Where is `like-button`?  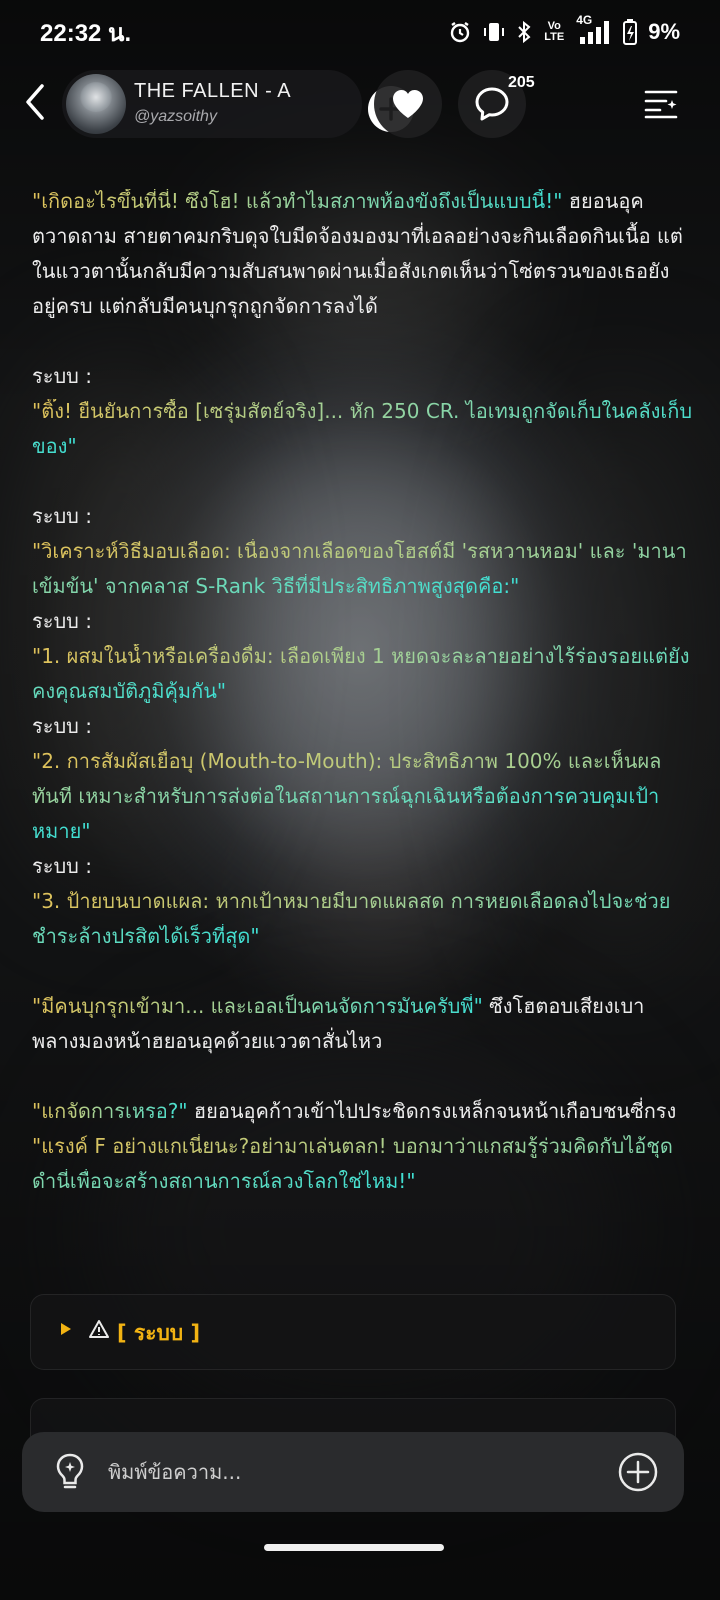
like-button is located at coordinates (408, 104).